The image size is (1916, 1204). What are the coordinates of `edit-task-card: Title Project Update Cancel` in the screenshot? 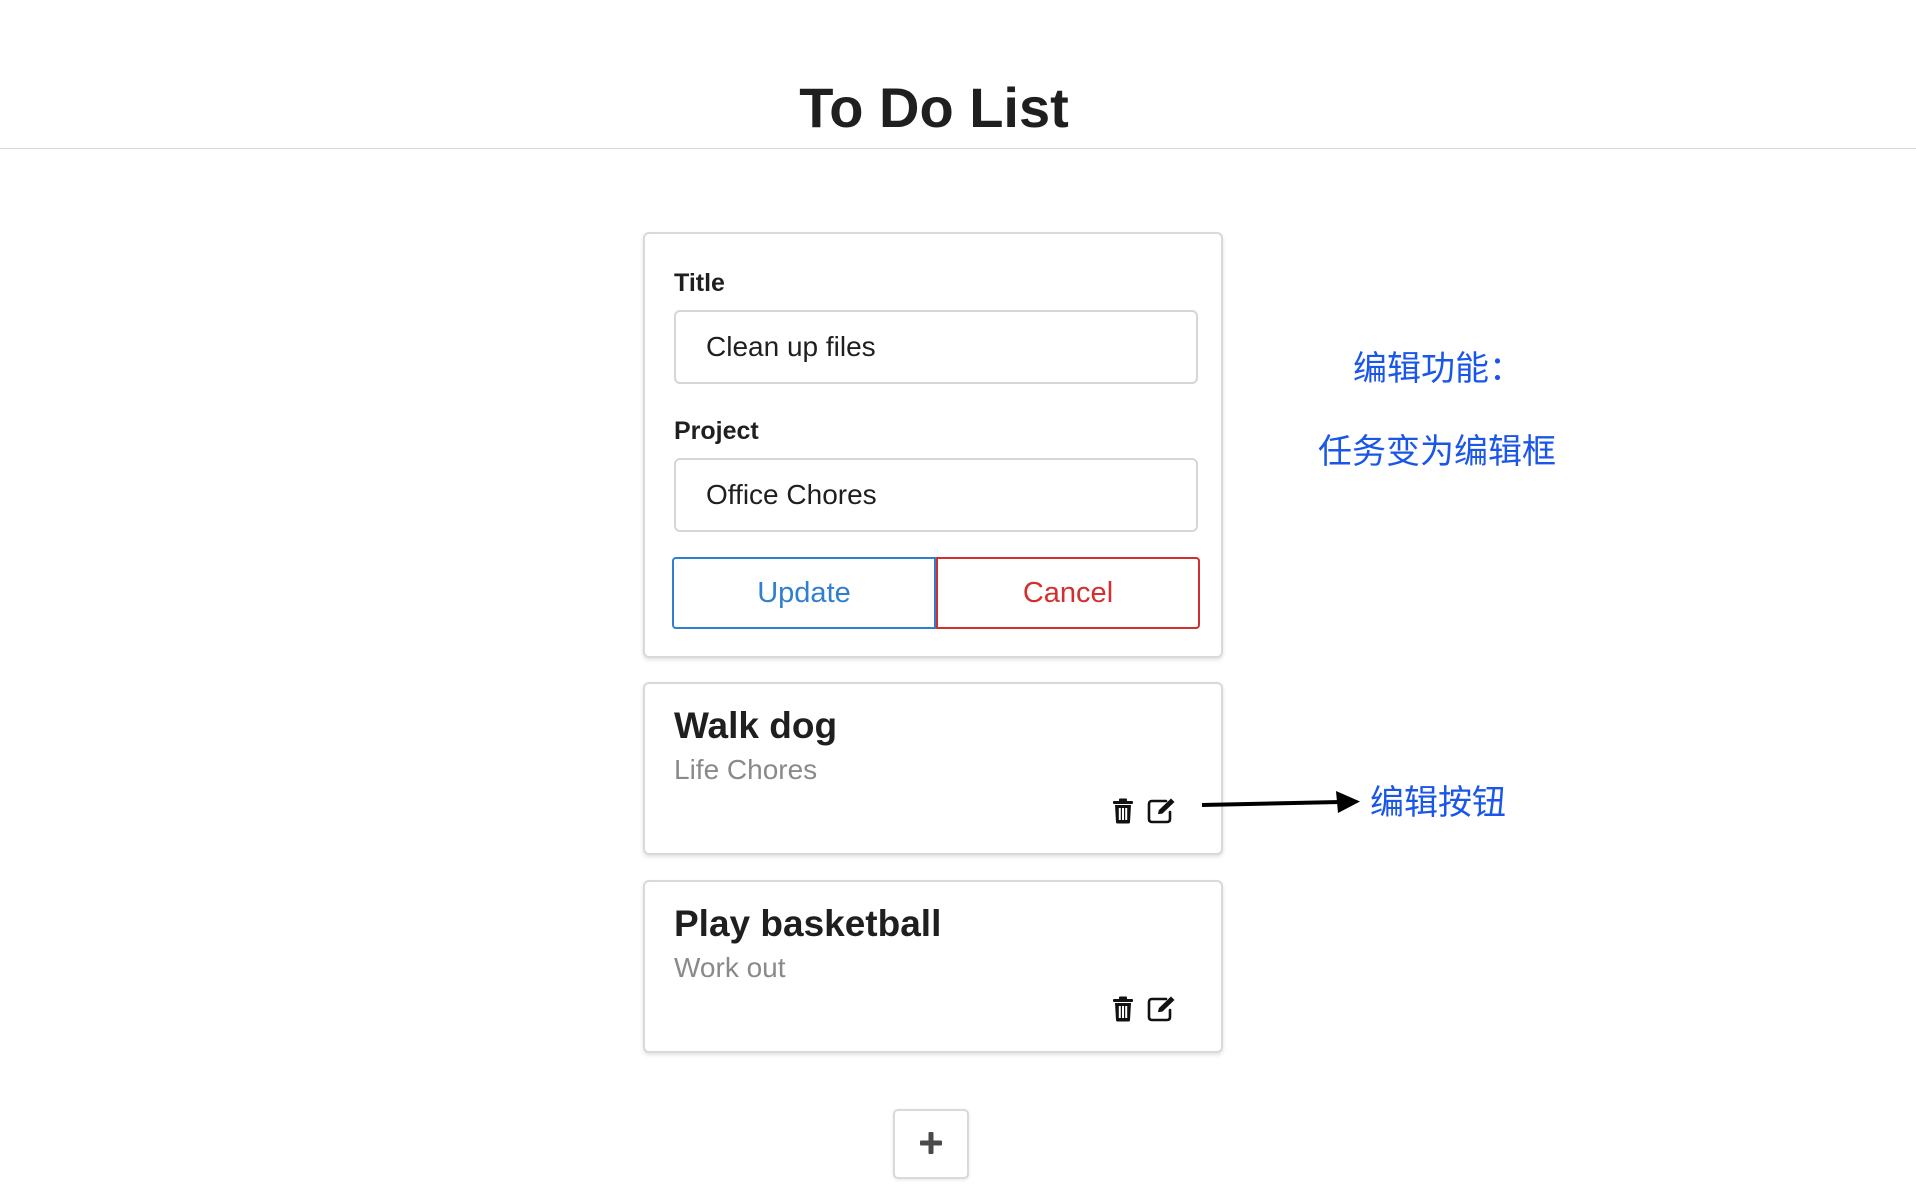 It's located at (933, 445).